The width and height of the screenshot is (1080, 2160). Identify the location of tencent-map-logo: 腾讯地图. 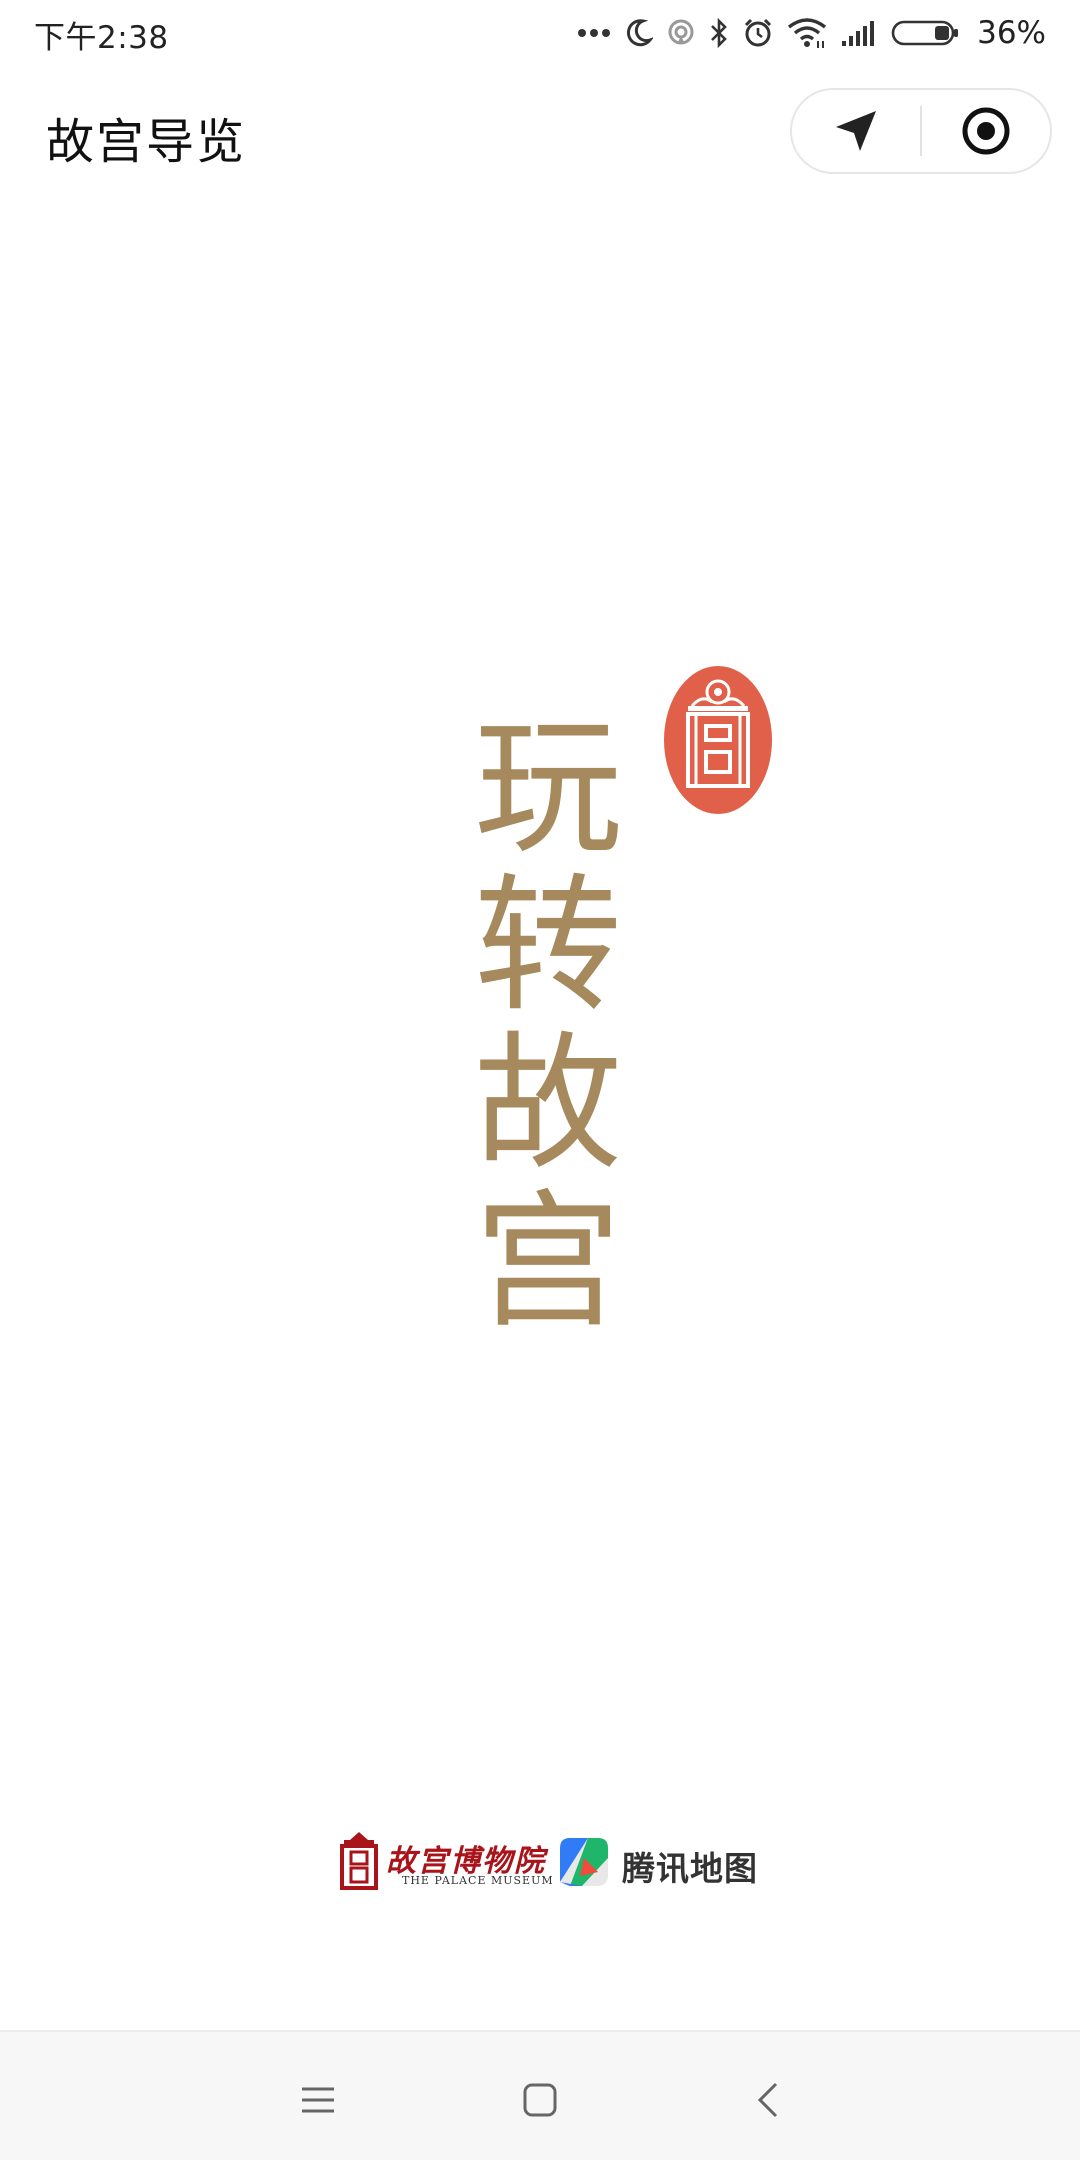
(658, 1862).